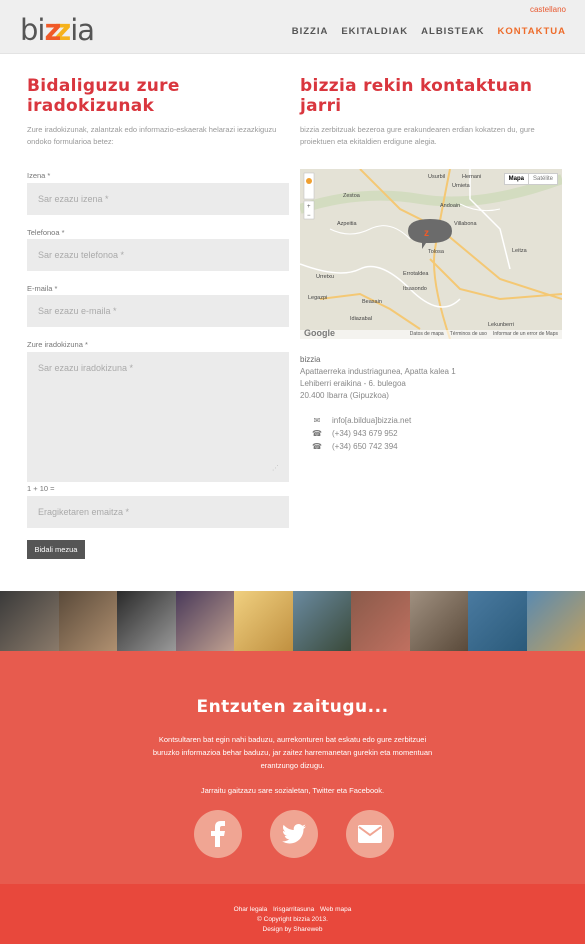 The width and height of the screenshot is (585, 944). What do you see at coordinates (452, 31) in the screenshot?
I see `nav-item-albisteak: ALBISTEAK` at bounding box center [452, 31].